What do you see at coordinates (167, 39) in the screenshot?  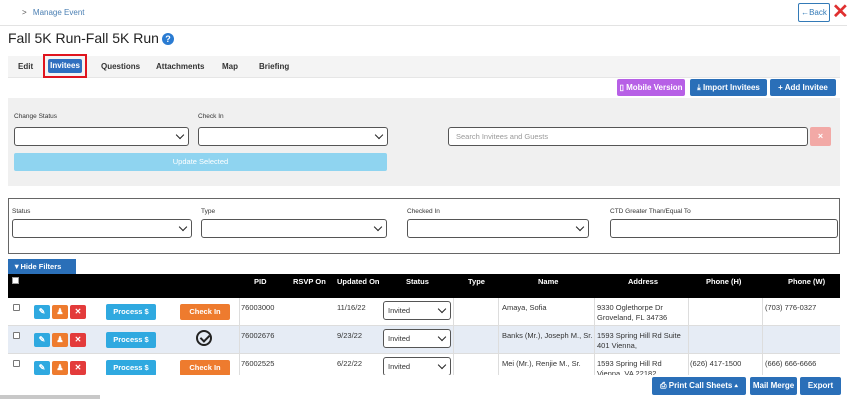 I see `question-circle-icon: ?` at bounding box center [167, 39].